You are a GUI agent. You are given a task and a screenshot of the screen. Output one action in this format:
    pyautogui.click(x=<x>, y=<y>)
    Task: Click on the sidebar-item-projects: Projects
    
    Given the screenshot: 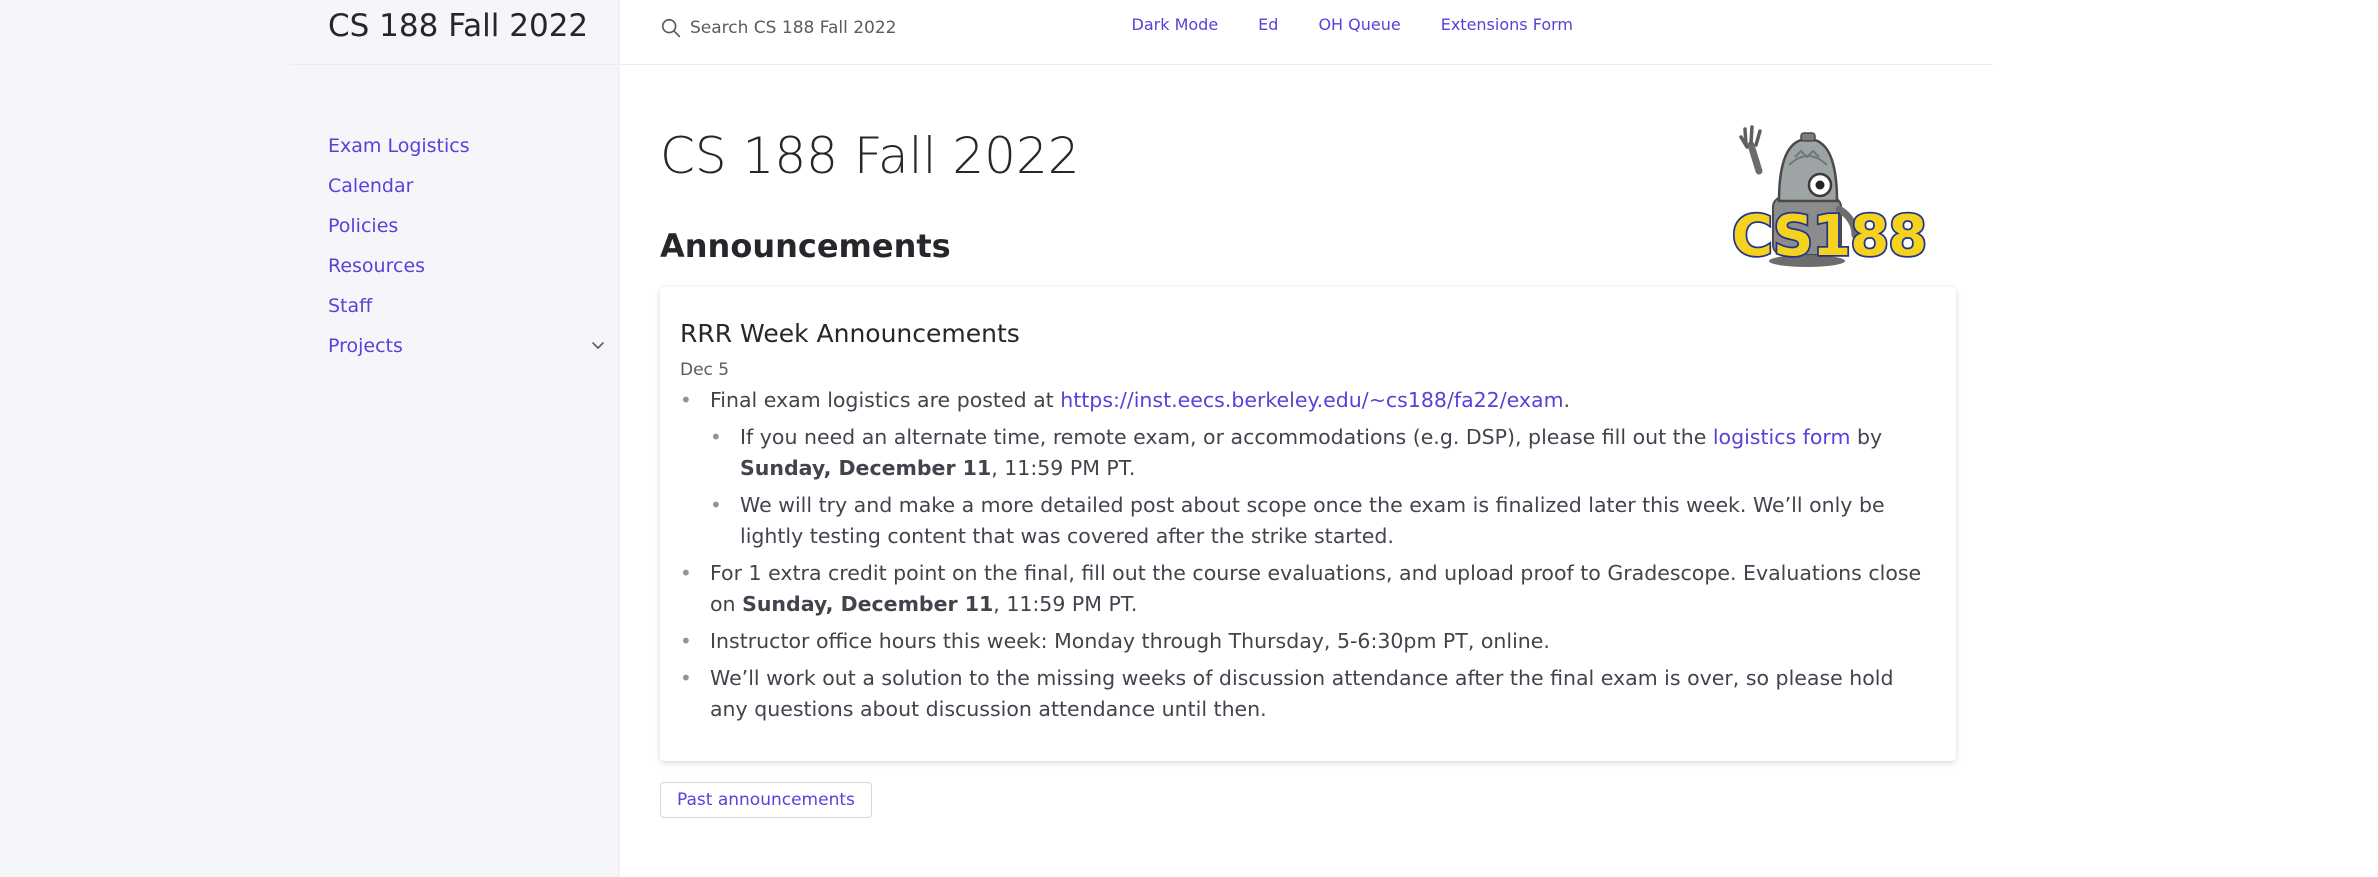 What is the action you would take?
    pyautogui.click(x=399, y=348)
    